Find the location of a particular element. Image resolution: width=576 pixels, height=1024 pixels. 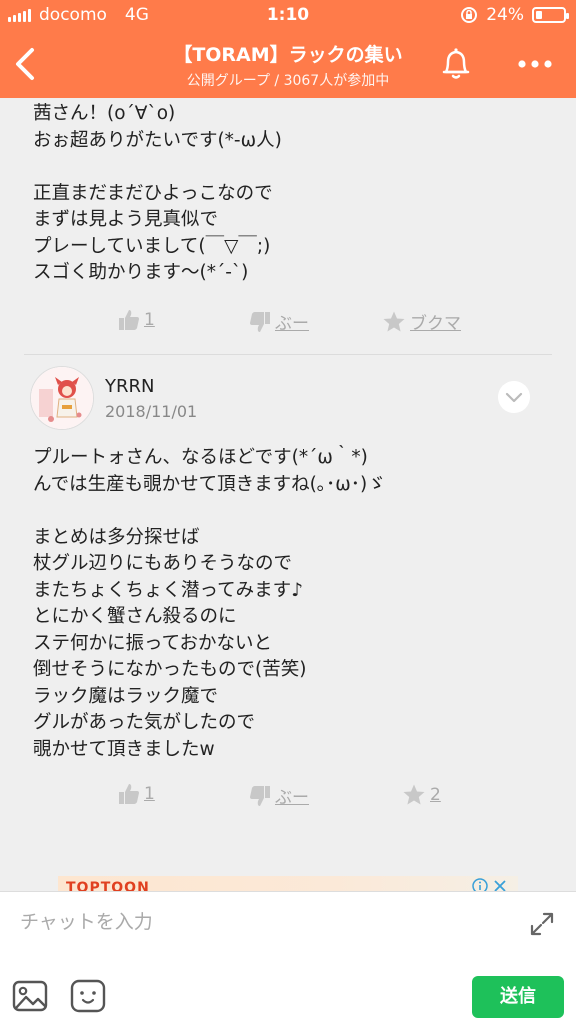

group-title: 【TORAM】ラックの集い is located at coordinates (288, 55).